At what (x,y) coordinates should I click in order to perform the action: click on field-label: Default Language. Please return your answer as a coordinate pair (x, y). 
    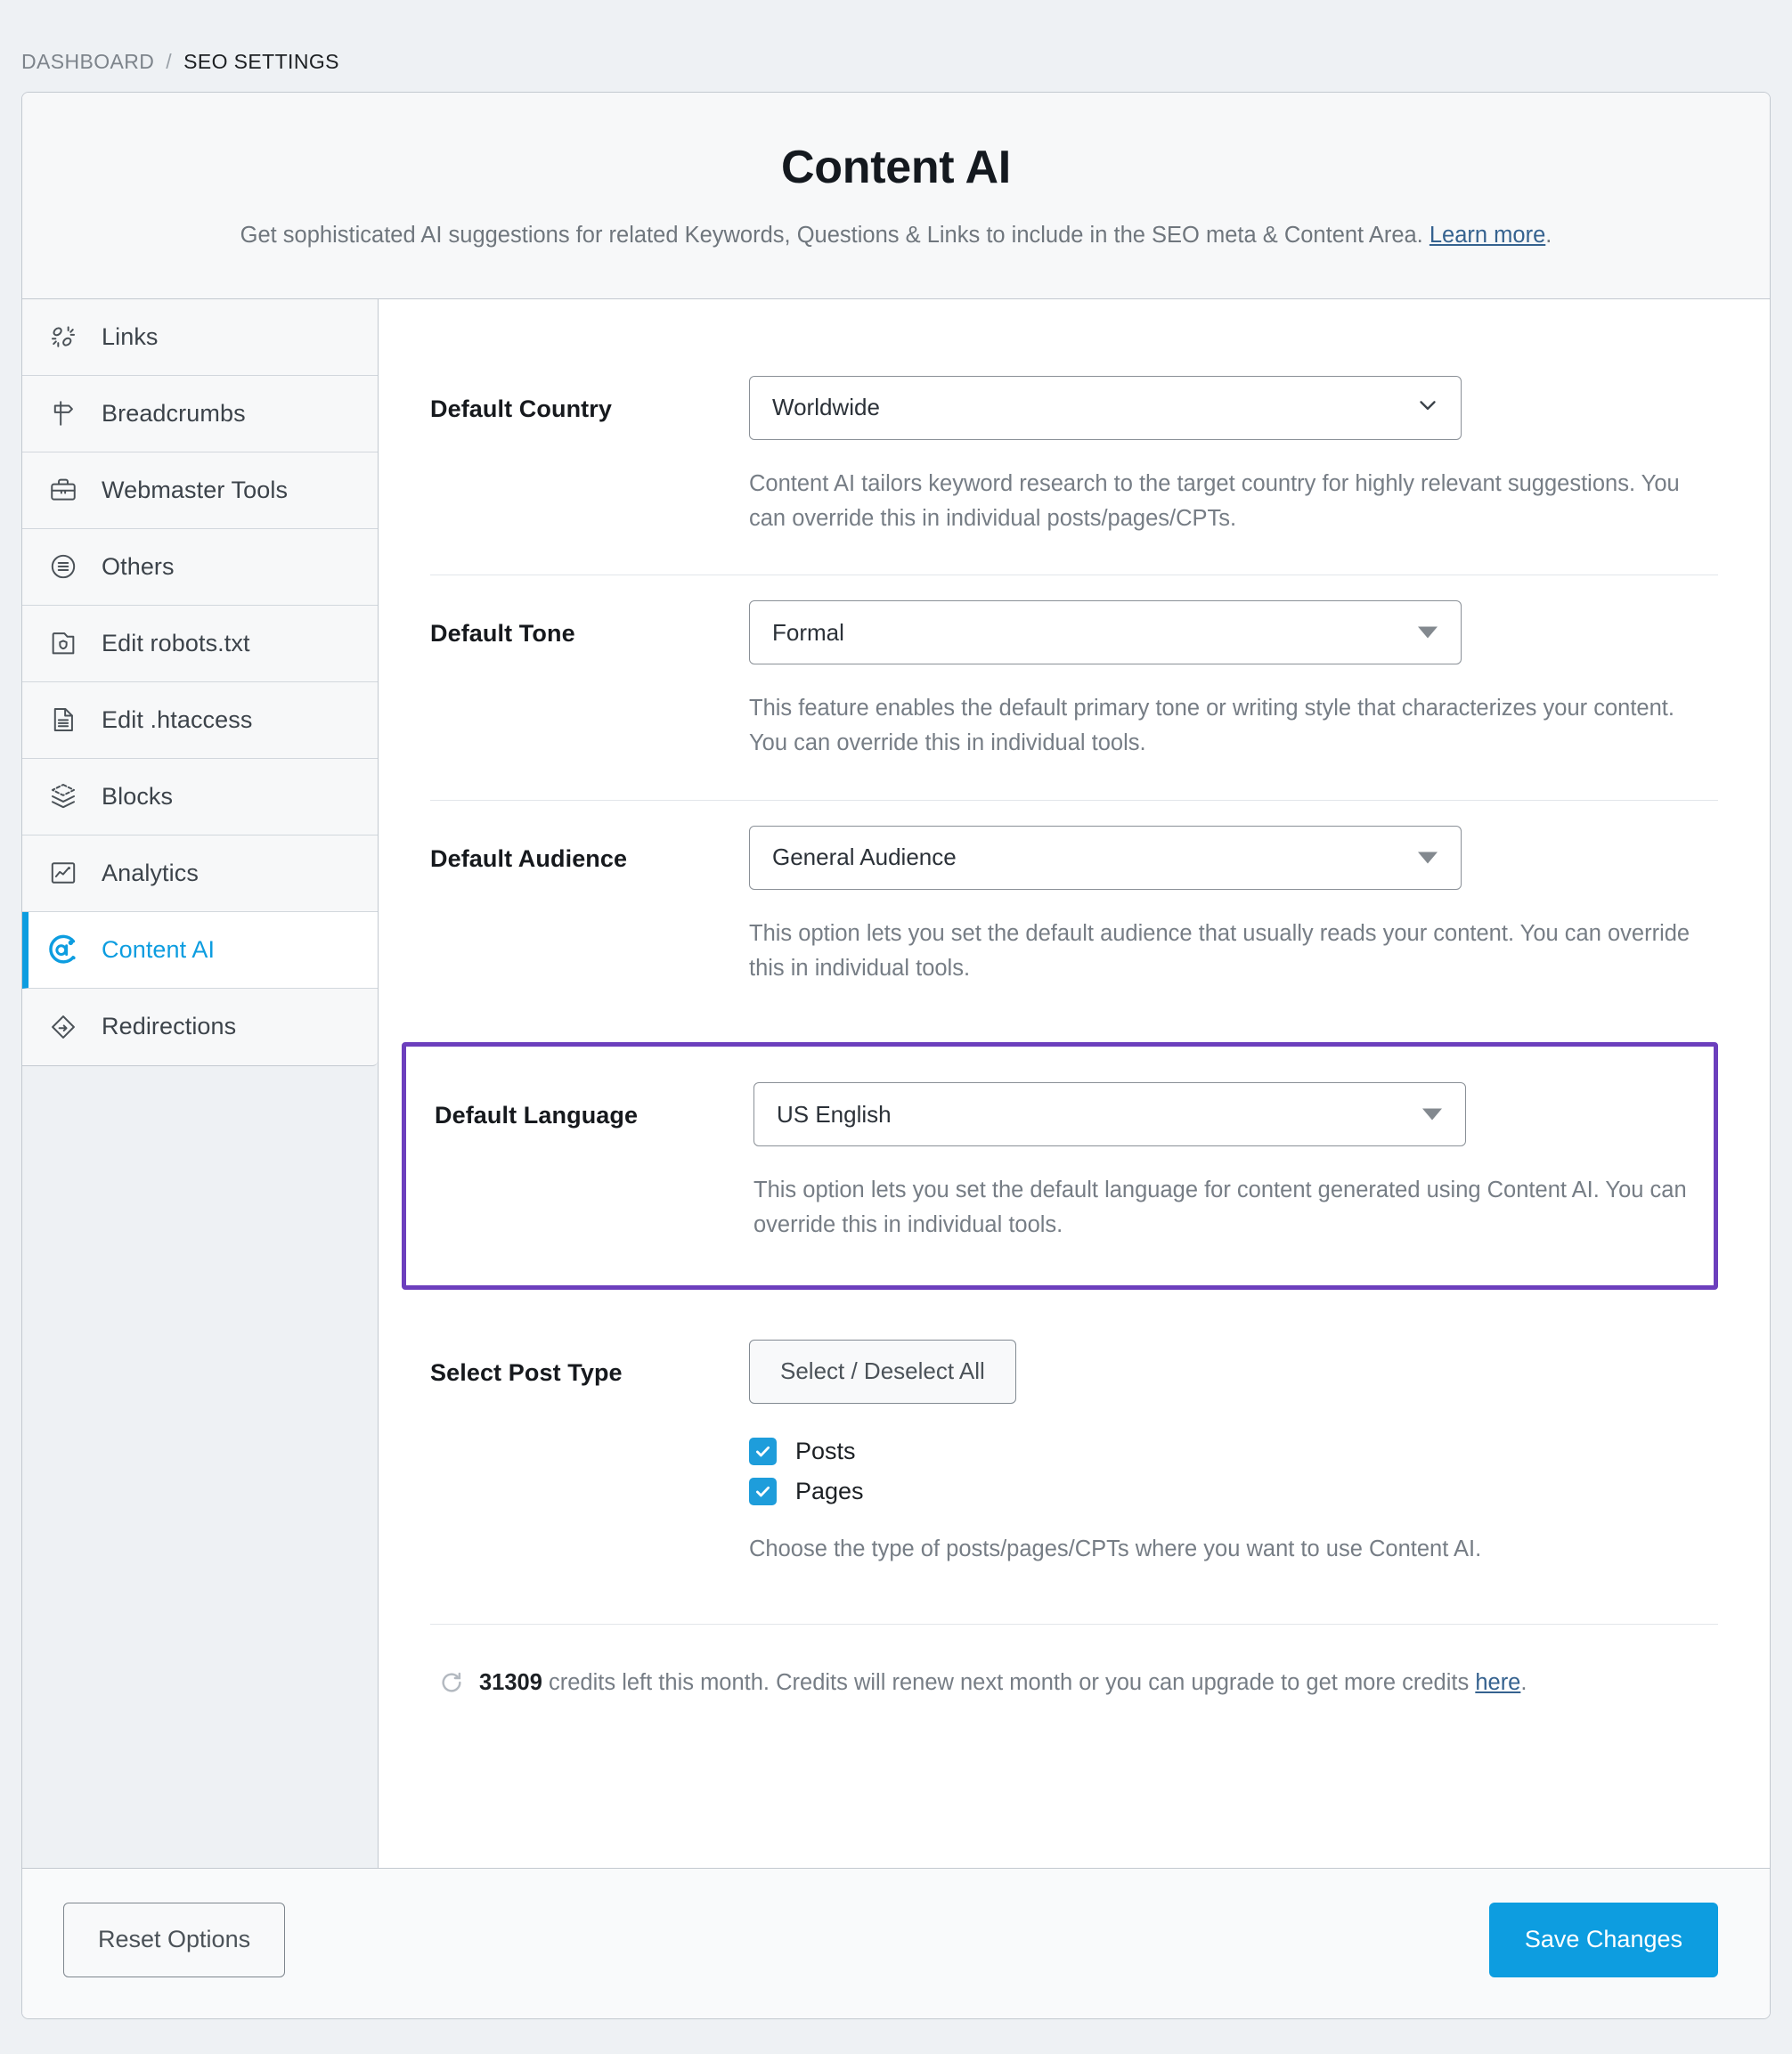
    Looking at the image, I should click on (537, 1115).